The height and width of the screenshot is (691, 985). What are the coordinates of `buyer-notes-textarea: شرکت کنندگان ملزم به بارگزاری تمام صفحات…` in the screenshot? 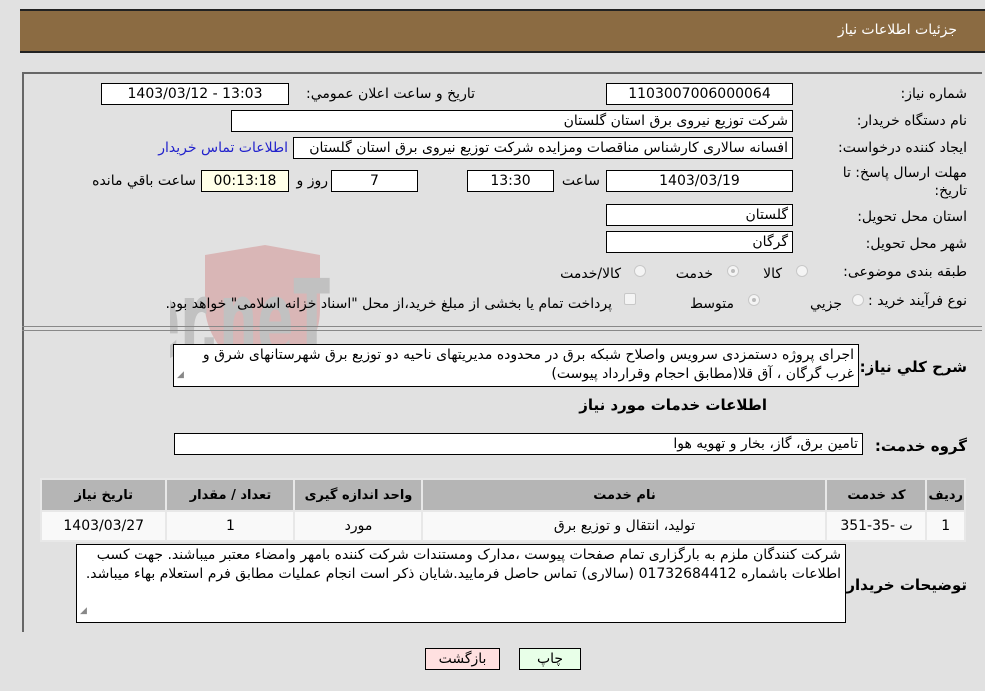 It's located at (461, 583).